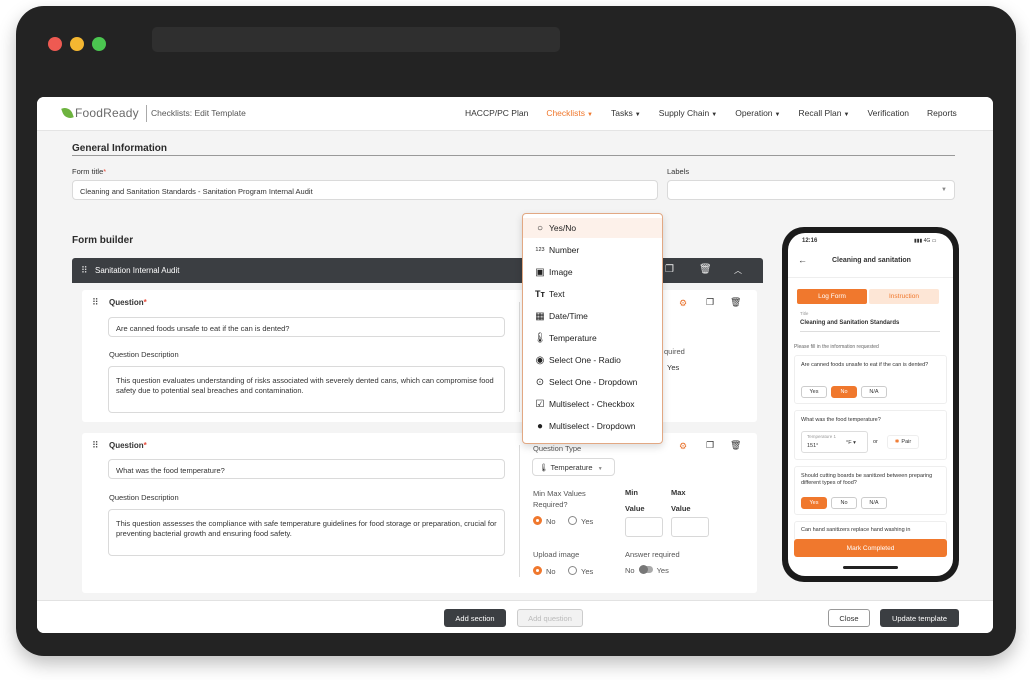 Image resolution: width=1030 pixels, height=680 pixels. What do you see at coordinates (919, 618) in the screenshot?
I see `update-template-button: Update template` at bounding box center [919, 618].